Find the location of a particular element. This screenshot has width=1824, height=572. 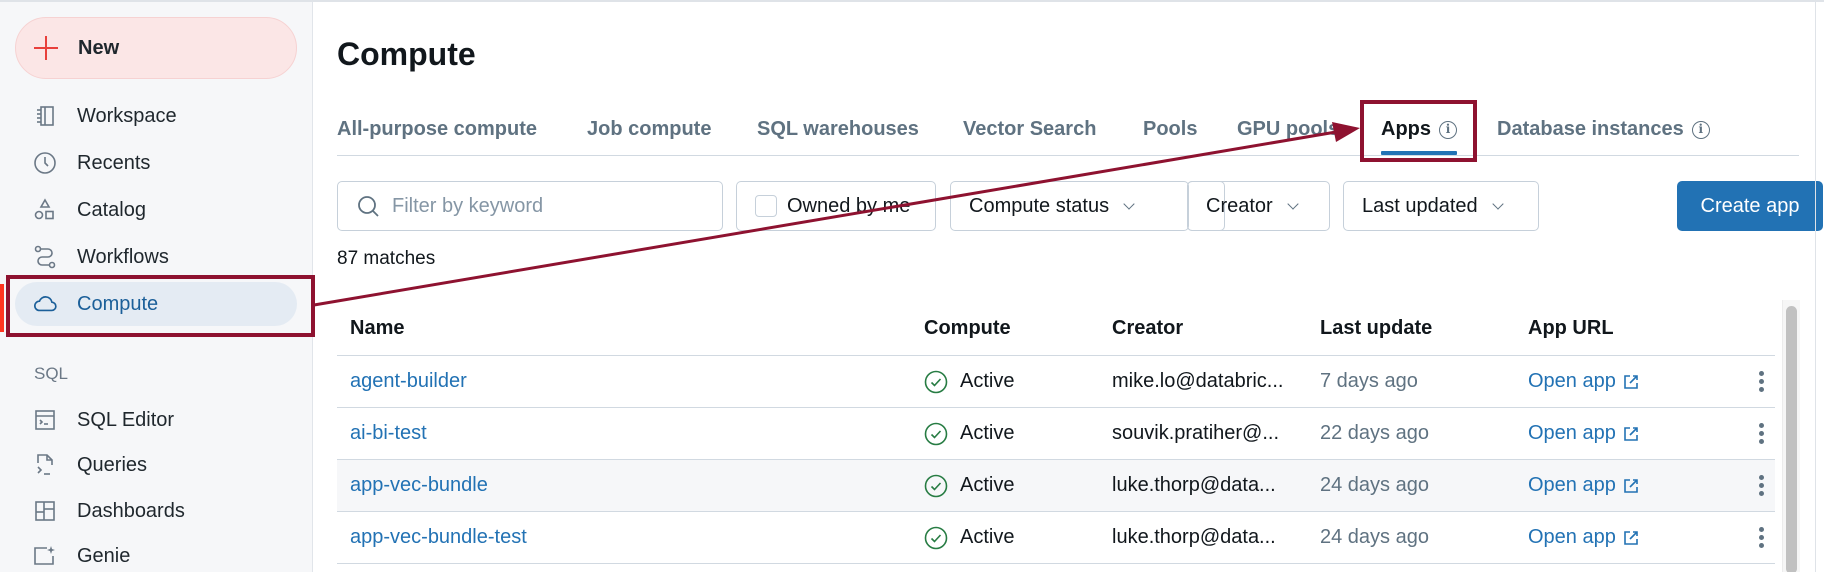

sidebar-section-sql: SQL is located at coordinates (51, 373).